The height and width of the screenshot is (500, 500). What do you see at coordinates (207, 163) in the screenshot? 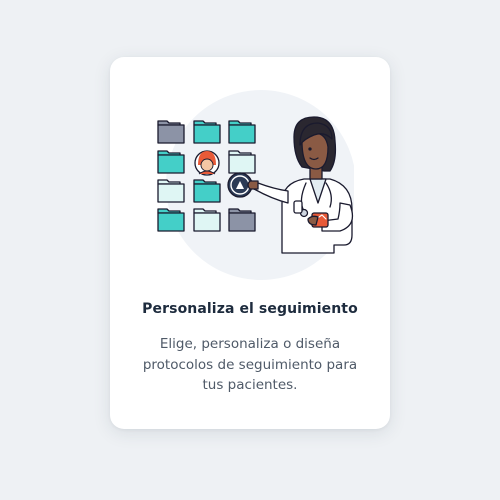
I see `patient-avatar-icon` at bounding box center [207, 163].